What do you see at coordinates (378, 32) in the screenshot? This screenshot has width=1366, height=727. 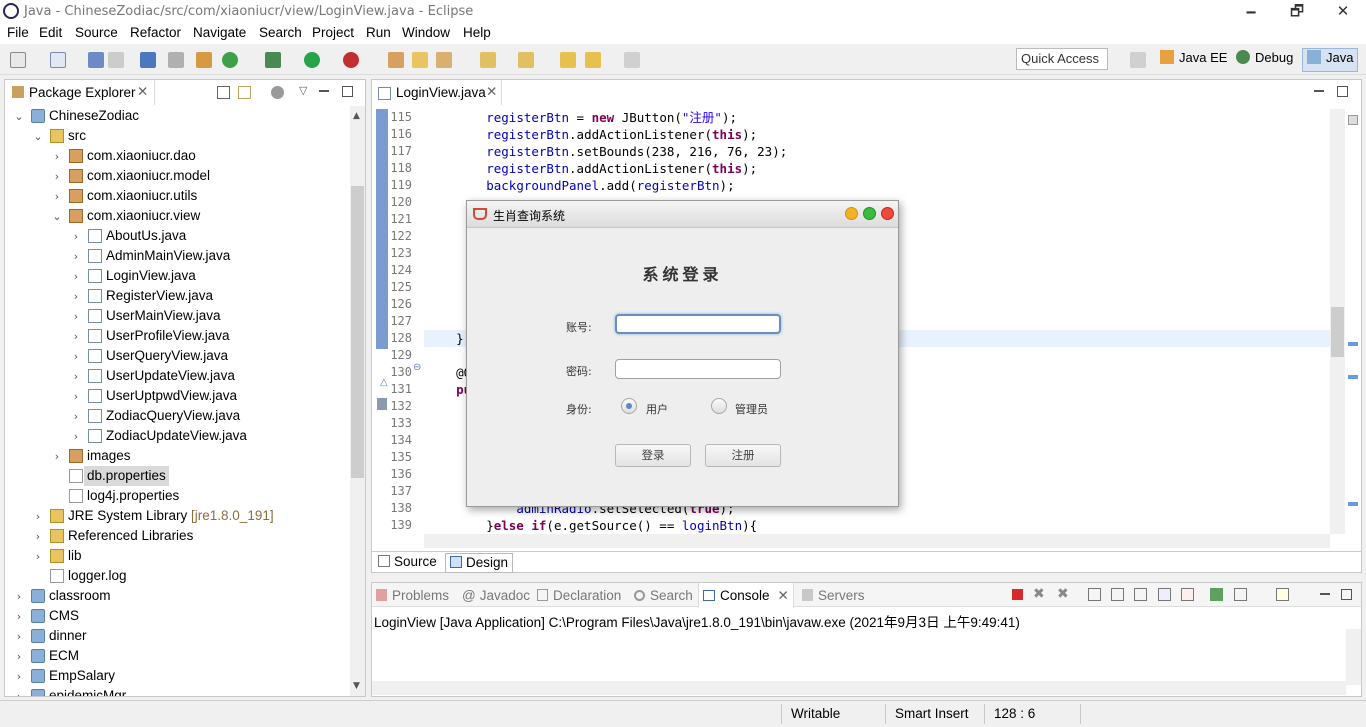 I see `menu-run: Run` at bounding box center [378, 32].